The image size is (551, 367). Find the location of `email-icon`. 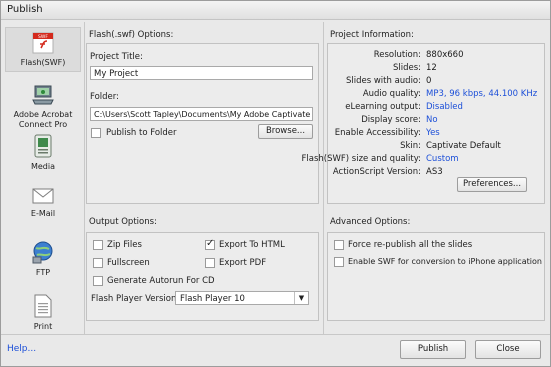

email-icon is located at coordinates (43, 196).